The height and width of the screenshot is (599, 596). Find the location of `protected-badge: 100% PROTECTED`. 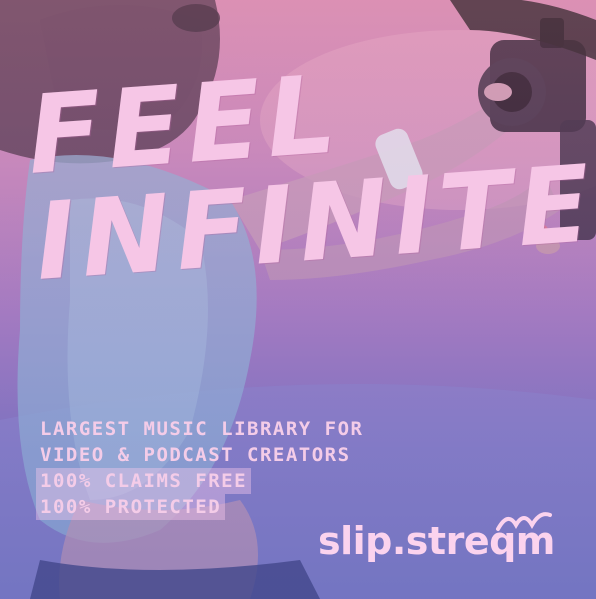

protected-badge: 100% PROTECTED is located at coordinates (131, 507).